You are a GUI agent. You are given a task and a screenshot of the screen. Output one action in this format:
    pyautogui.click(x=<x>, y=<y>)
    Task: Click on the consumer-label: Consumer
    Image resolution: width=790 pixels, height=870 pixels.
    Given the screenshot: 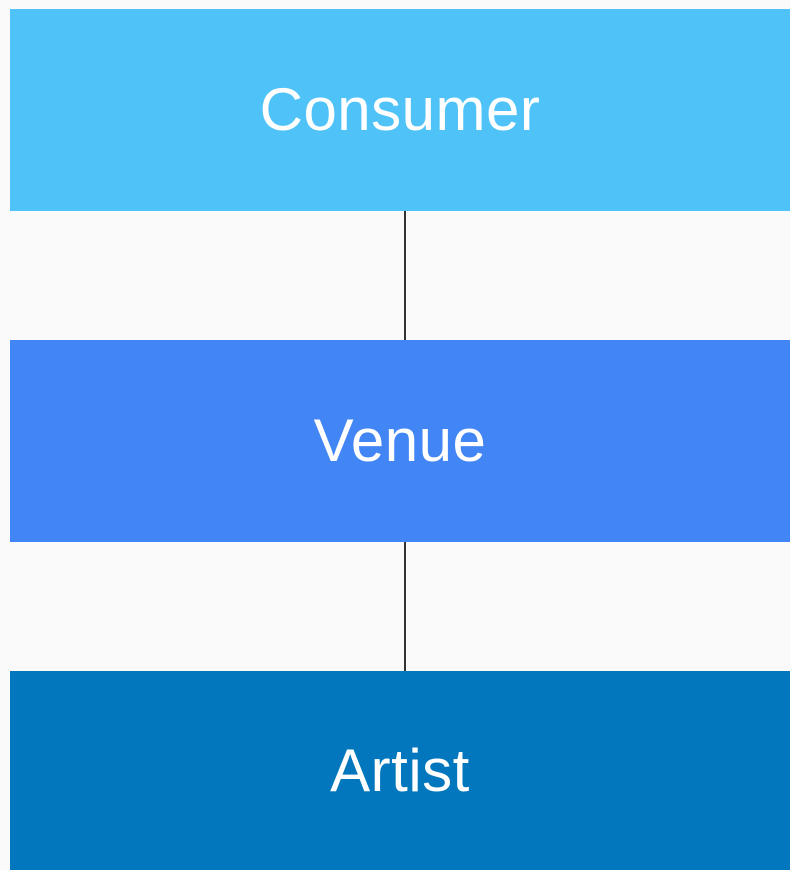 What is the action you would take?
    pyautogui.click(x=400, y=109)
    